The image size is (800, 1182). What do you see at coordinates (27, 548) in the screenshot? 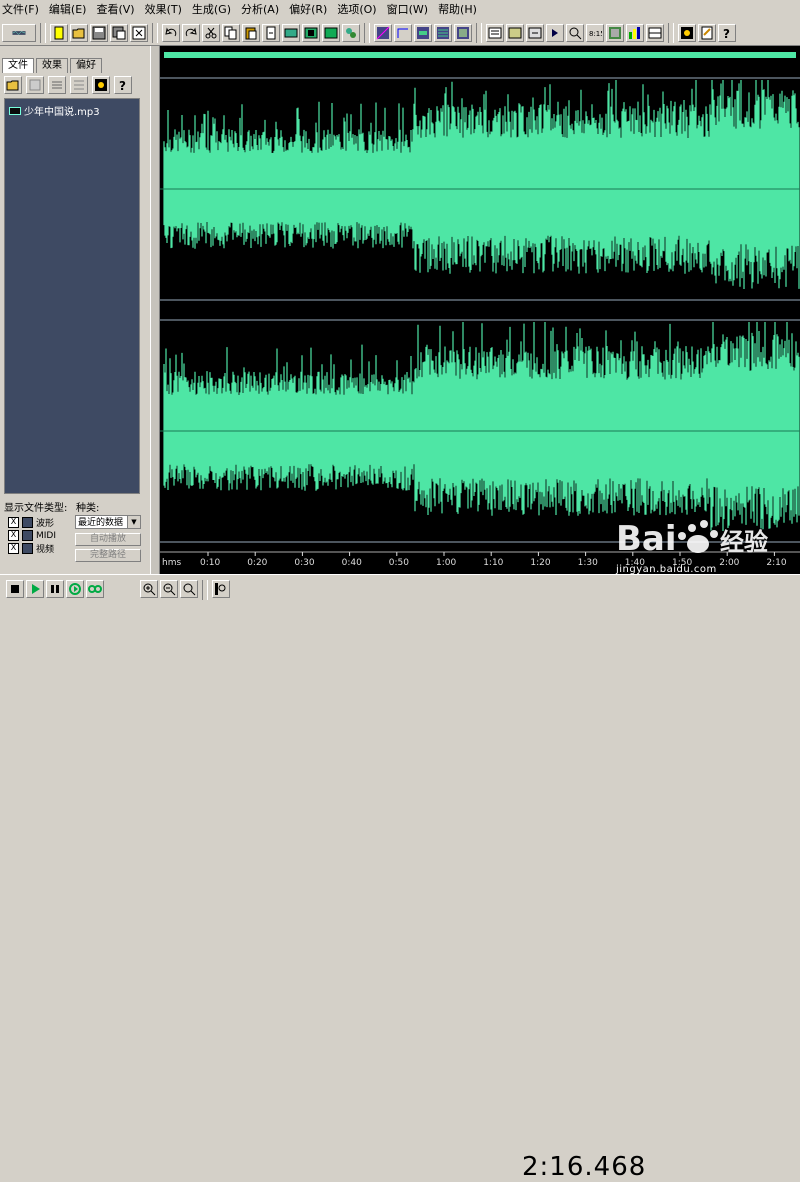
I see `video-type-icon` at bounding box center [27, 548].